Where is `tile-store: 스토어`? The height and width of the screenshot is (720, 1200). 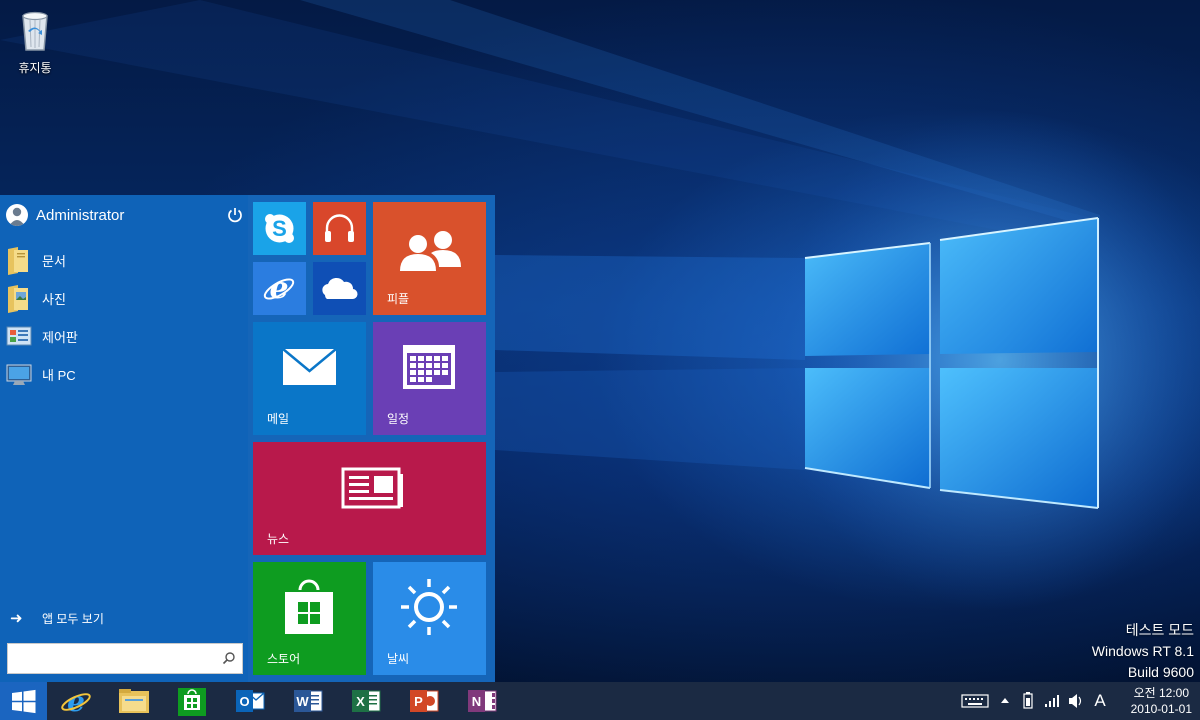 tile-store: 스토어 is located at coordinates (309, 618).